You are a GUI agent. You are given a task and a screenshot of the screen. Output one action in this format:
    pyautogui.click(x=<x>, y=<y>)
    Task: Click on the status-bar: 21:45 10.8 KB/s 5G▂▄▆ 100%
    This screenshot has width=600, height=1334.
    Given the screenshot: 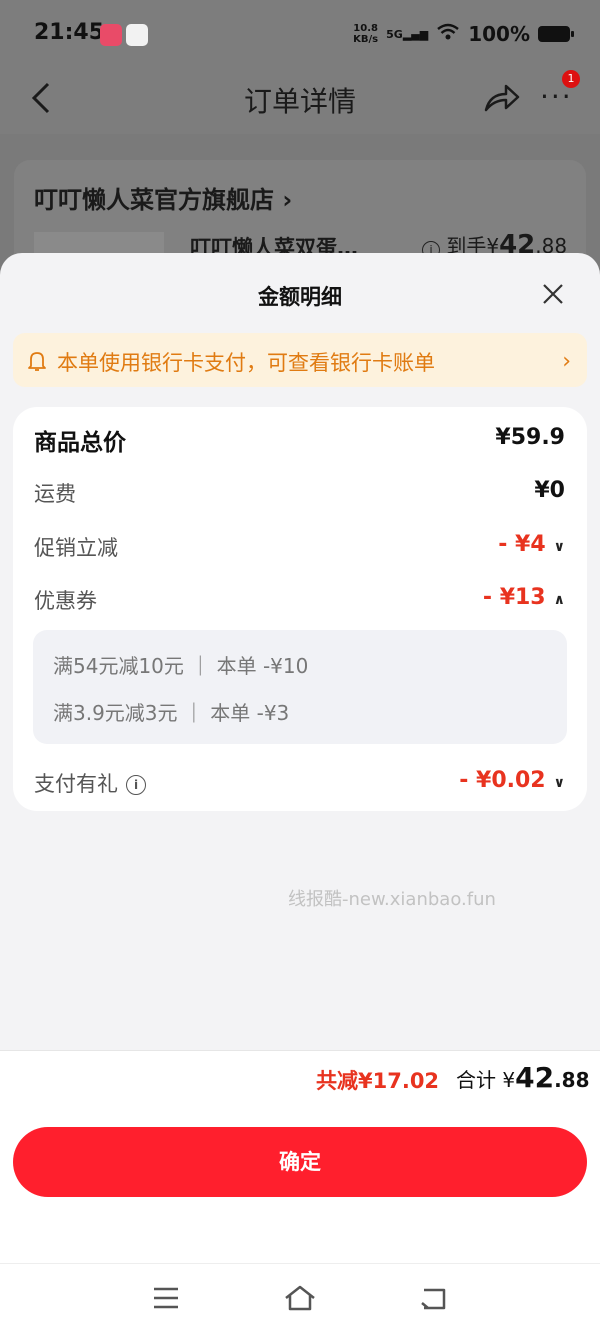 What is the action you would take?
    pyautogui.click(x=300, y=35)
    